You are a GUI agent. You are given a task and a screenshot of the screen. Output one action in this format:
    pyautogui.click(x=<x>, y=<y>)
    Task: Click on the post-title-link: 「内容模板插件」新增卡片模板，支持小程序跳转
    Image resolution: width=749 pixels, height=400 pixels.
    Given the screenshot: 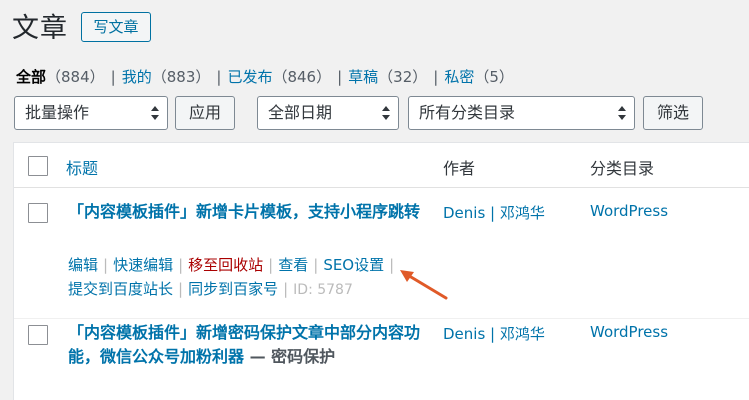 What is the action you would take?
    pyautogui.click(x=245, y=212)
    